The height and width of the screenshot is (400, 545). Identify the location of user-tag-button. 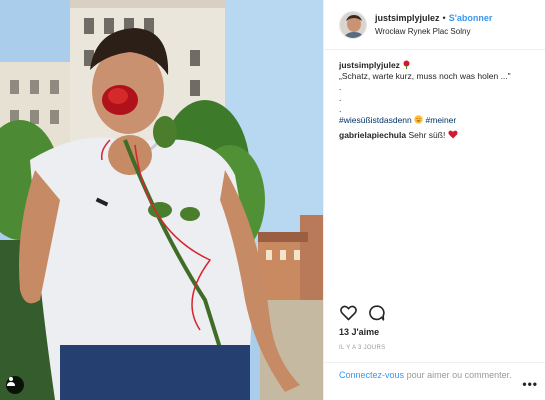
(15, 385).